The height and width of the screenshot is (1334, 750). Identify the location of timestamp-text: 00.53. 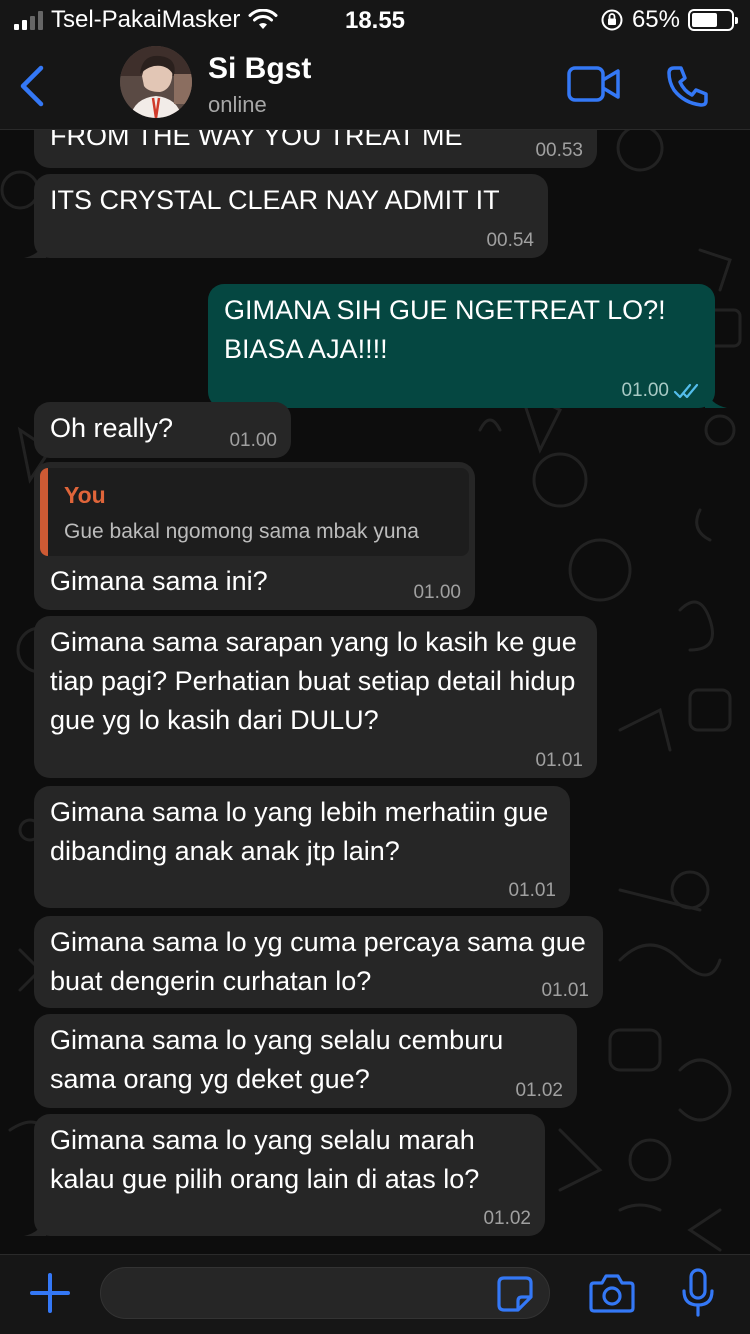
(559, 150).